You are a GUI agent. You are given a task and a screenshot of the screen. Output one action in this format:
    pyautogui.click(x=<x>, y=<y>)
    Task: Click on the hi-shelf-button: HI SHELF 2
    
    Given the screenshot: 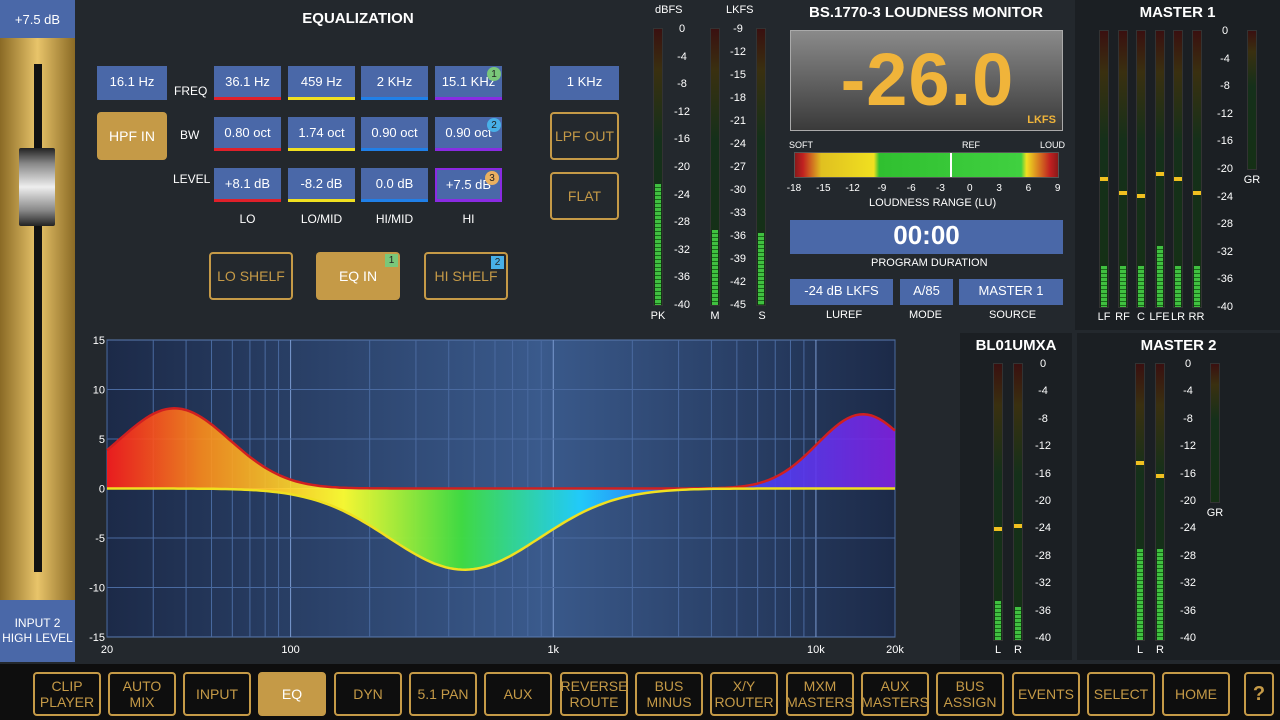 What is the action you would take?
    pyautogui.click(x=466, y=276)
    